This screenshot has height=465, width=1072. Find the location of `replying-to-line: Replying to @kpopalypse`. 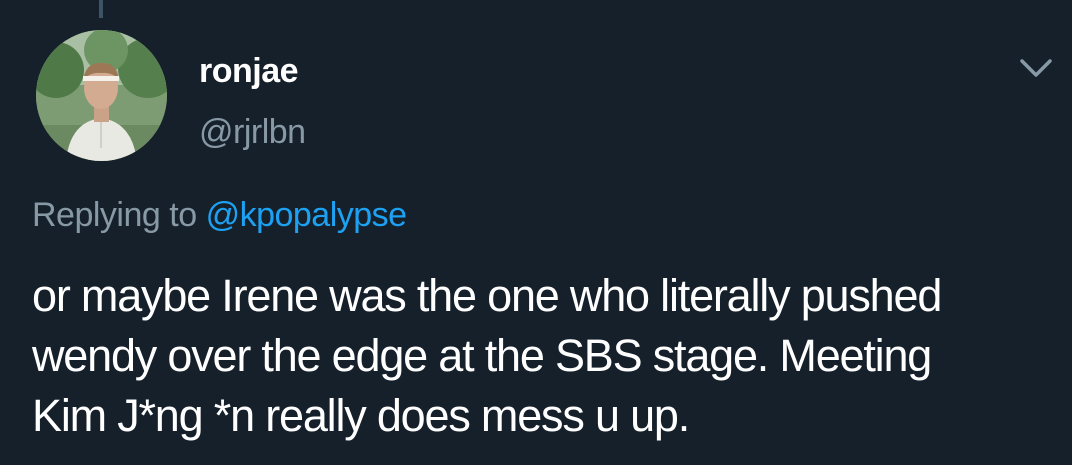

replying-to-line: Replying to @kpopalypse is located at coordinates (219, 215).